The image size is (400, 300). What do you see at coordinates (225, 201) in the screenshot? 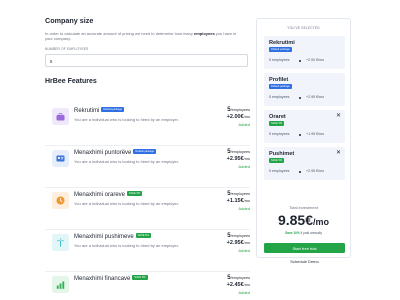
I see `feature-pricing: 5/employees +1.15€/mo Added` at bounding box center [225, 201].